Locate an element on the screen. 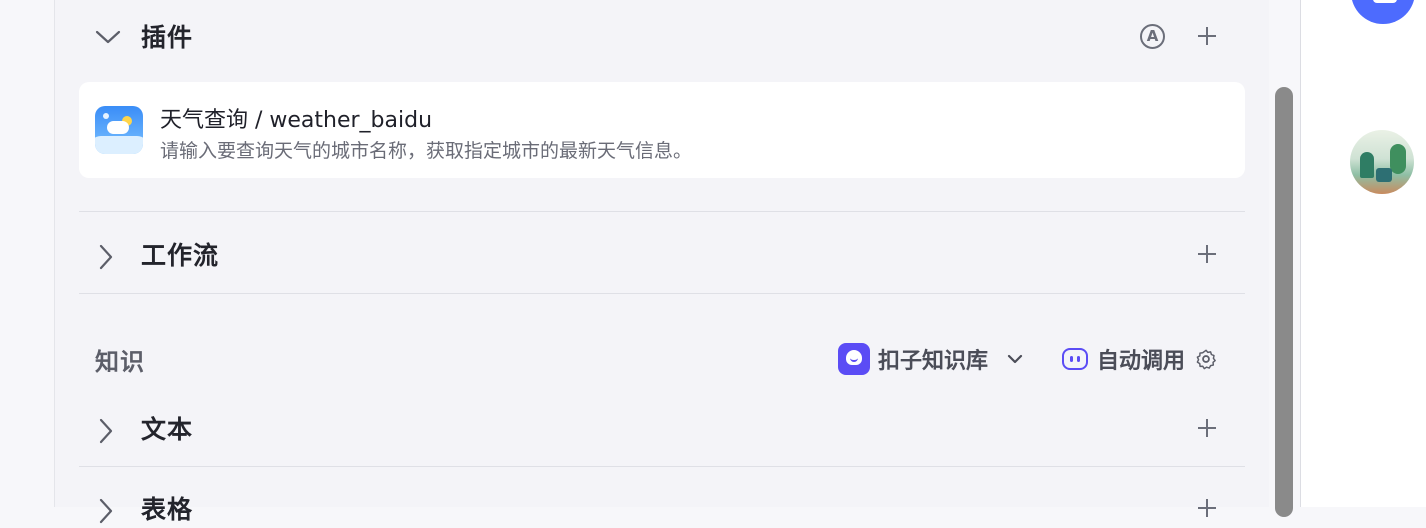 This screenshot has width=1426, height=528. auto-call-bot-icon is located at coordinates (1074, 359).